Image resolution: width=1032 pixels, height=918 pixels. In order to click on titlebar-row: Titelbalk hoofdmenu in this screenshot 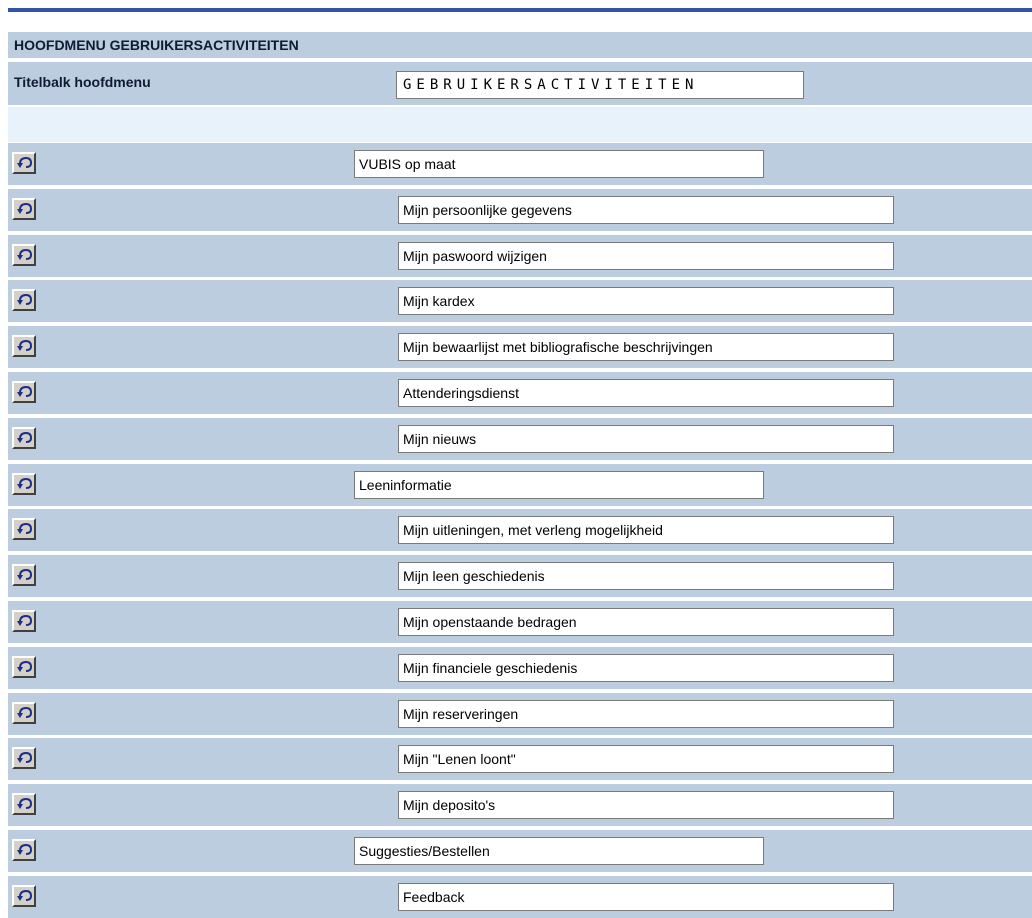, I will do `click(520, 83)`.